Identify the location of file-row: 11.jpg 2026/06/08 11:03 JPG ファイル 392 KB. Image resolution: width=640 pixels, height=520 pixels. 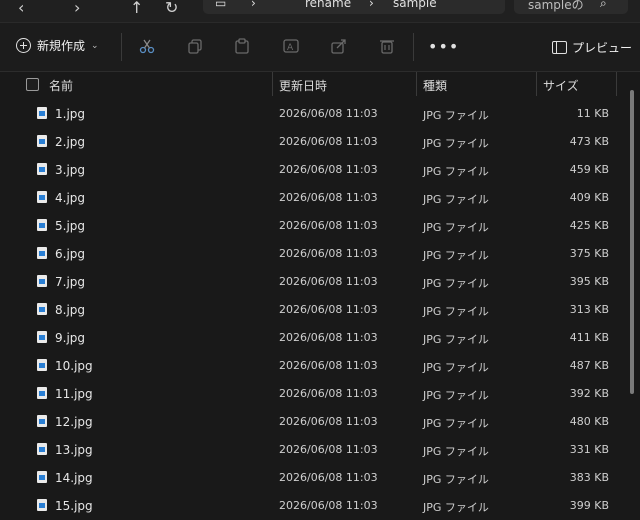
(315, 394).